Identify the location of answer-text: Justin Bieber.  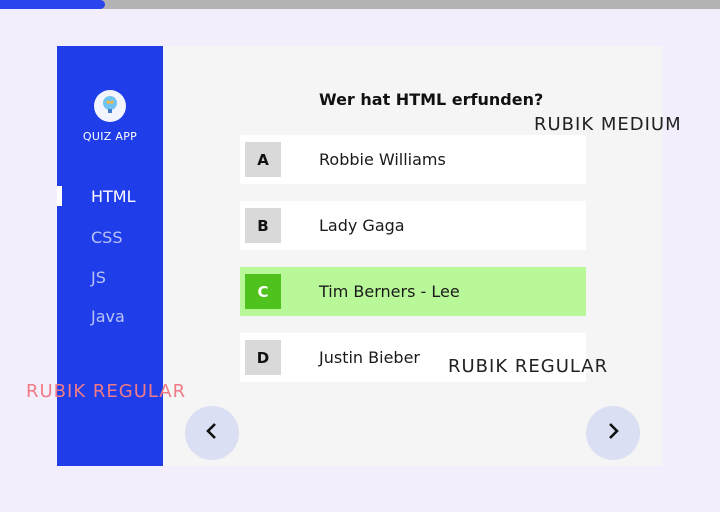
(369, 357).